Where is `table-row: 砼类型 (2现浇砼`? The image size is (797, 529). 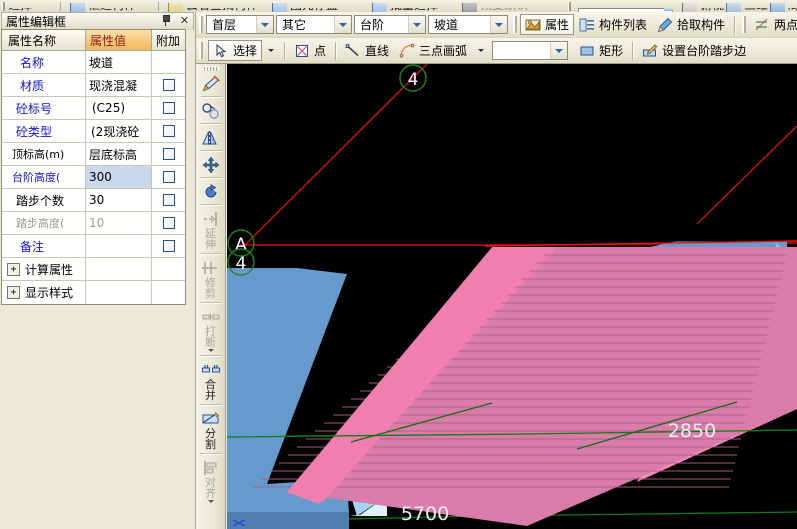
table-row: 砼类型 (2现浇砼 is located at coordinates (93, 131).